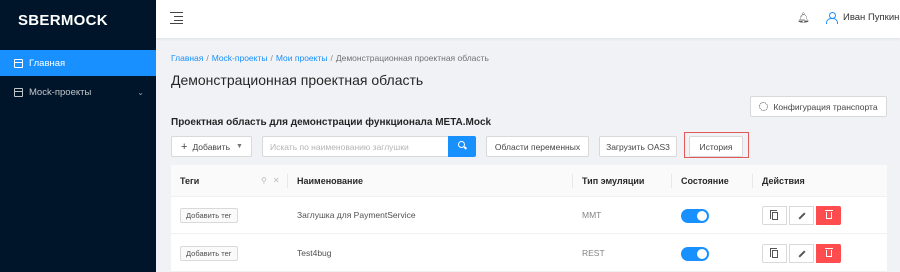 The height and width of the screenshot is (272, 900). I want to click on tags-filter-controls: ⚲ ✕, so click(273, 180).